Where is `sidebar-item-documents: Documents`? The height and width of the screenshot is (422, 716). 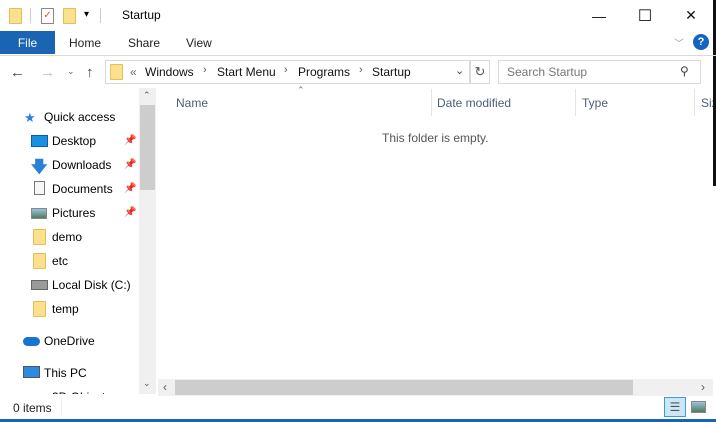 sidebar-item-documents: Documents is located at coordinates (82, 189).